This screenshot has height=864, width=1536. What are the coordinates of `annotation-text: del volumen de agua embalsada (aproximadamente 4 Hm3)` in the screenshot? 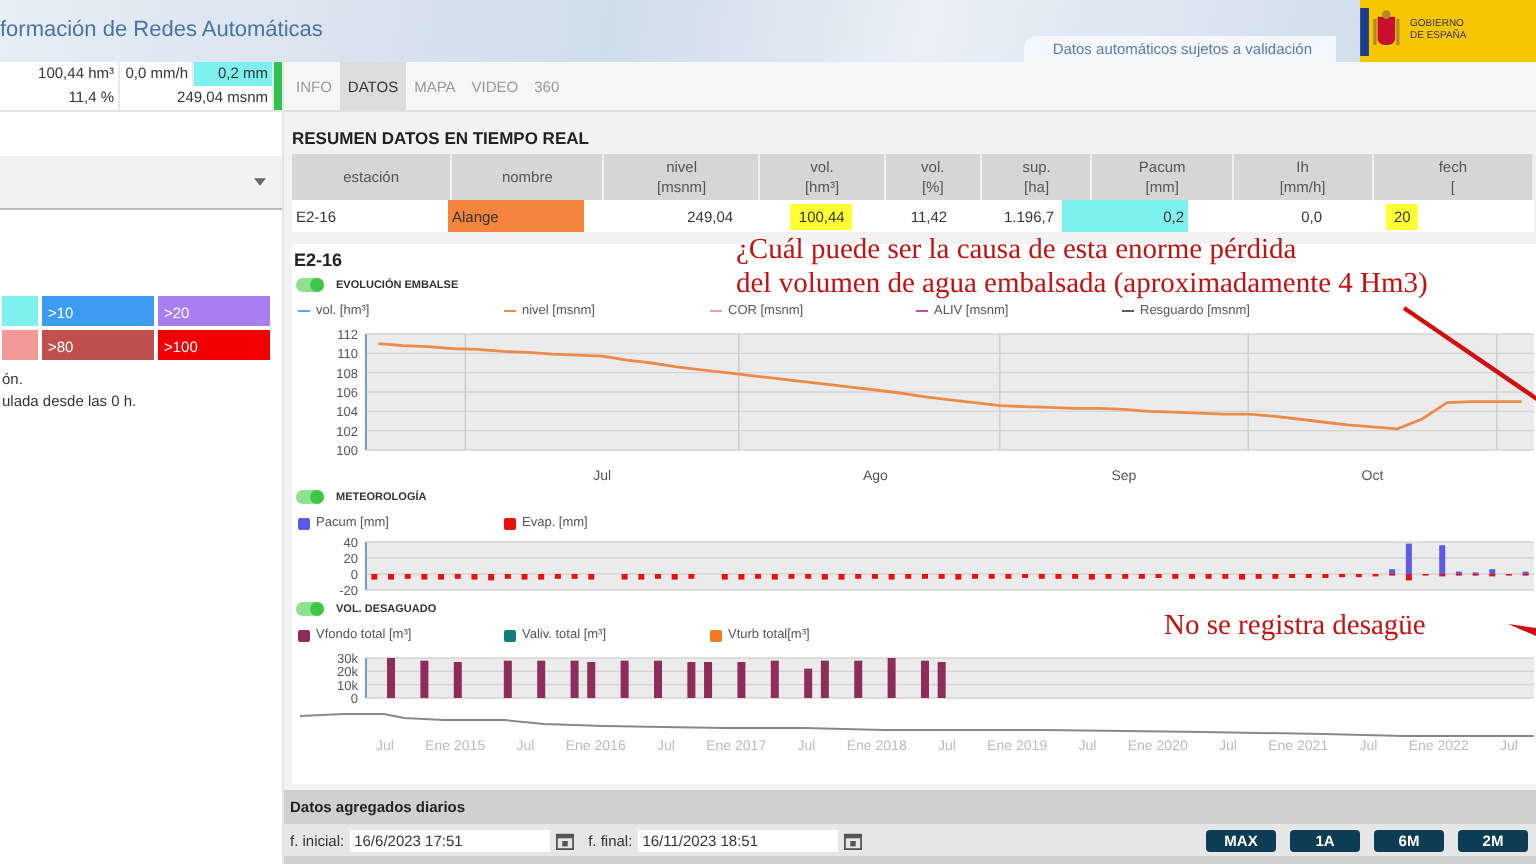 It's located at (1082, 285).